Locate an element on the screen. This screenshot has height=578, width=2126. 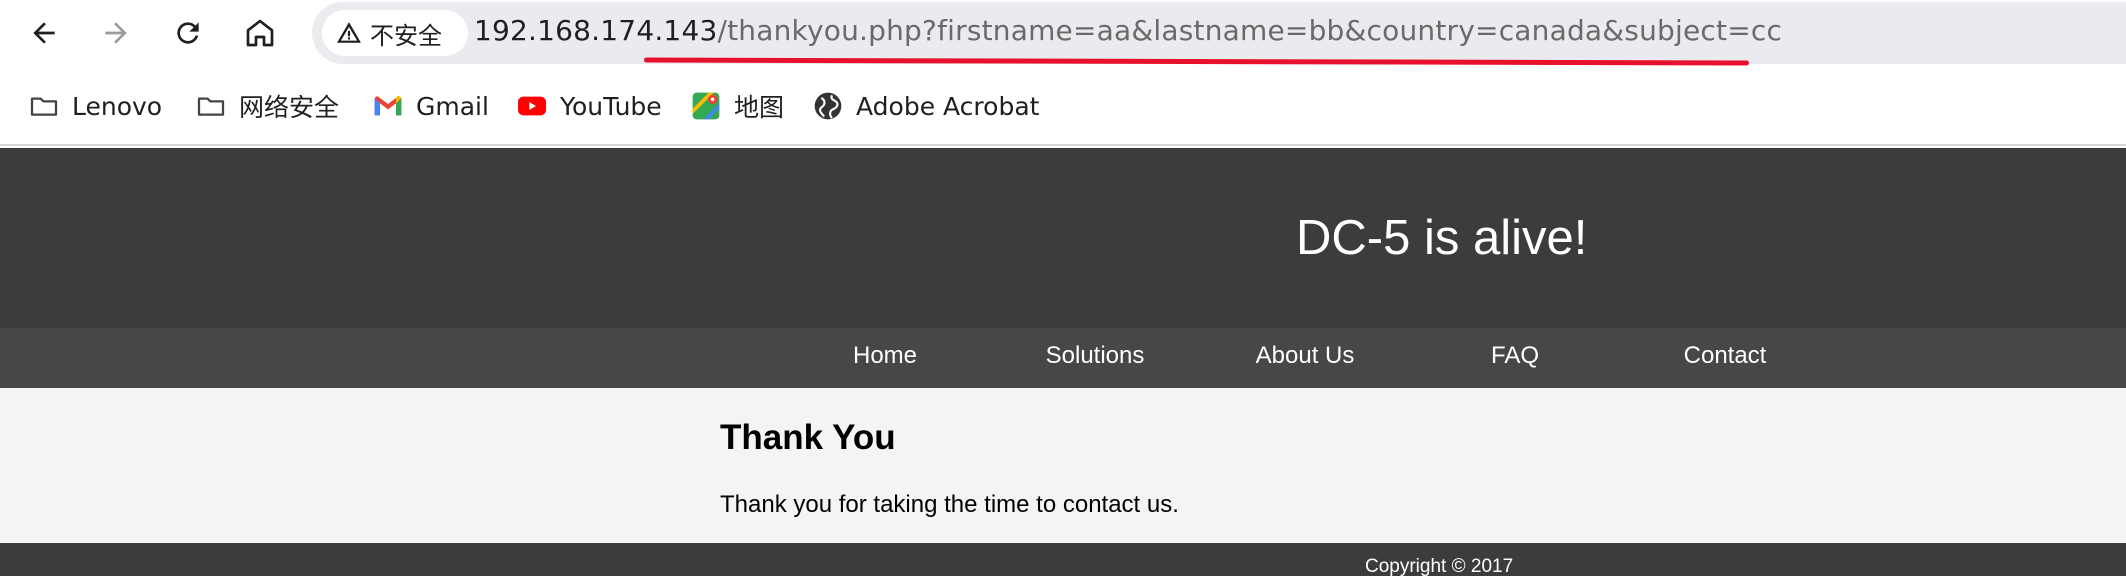
bookmark-lenovo: Lenovo is located at coordinates (95, 106).